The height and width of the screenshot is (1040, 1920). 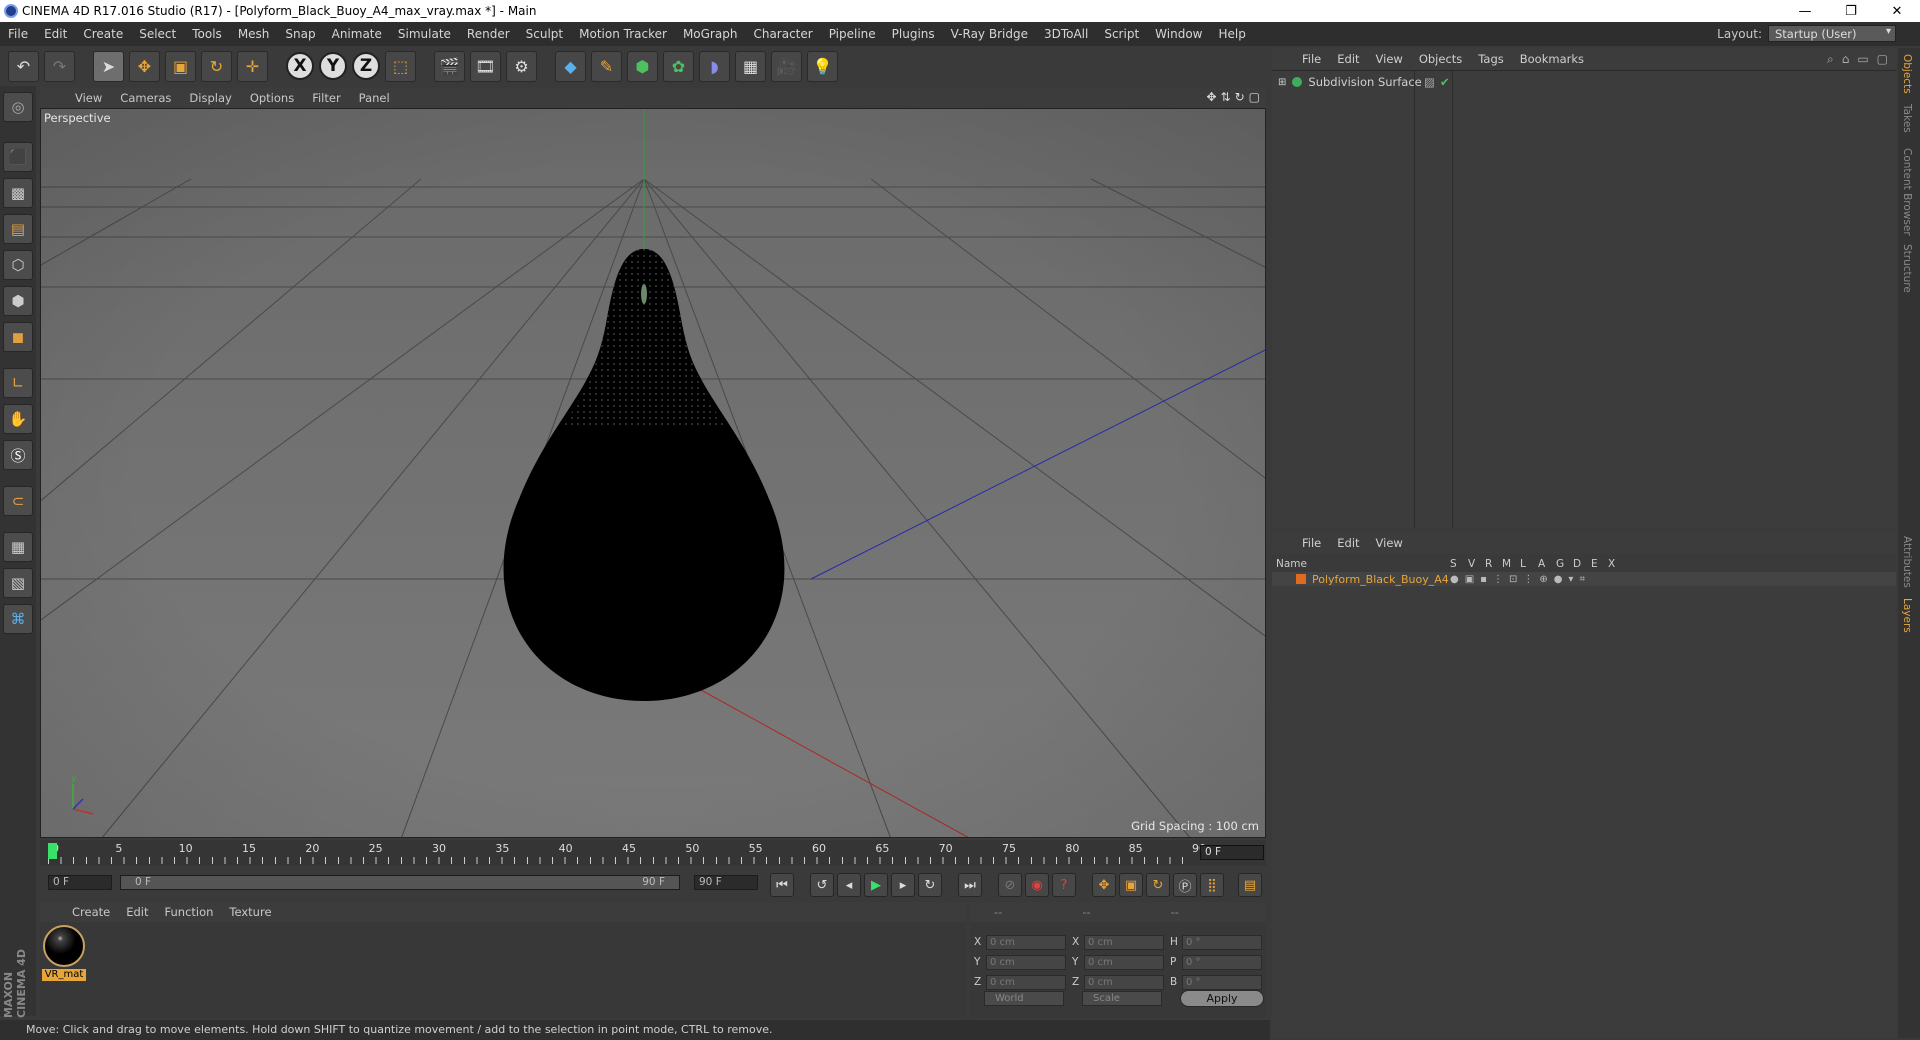 What do you see at coordinates (852, 34) in the screenshot?
I see `menu-pipeline: Pipeline` at bounding box center [852, 34].